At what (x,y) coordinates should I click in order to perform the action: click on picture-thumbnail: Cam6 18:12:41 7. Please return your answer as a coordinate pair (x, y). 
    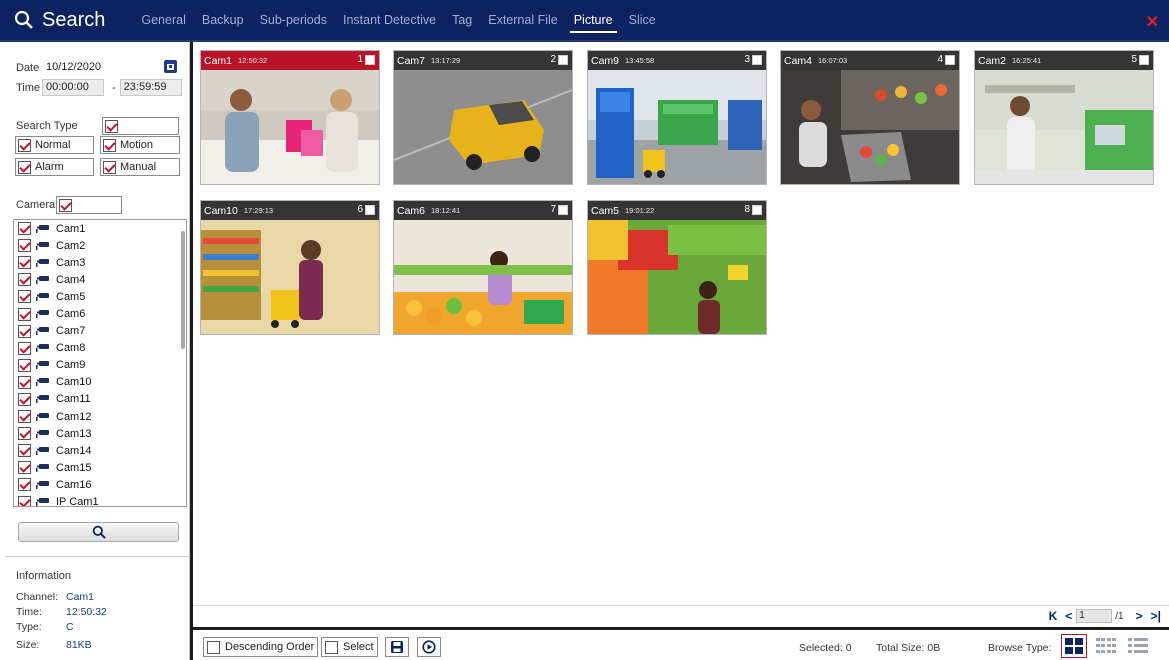
    Looking at the image, I should click on (483, 267).